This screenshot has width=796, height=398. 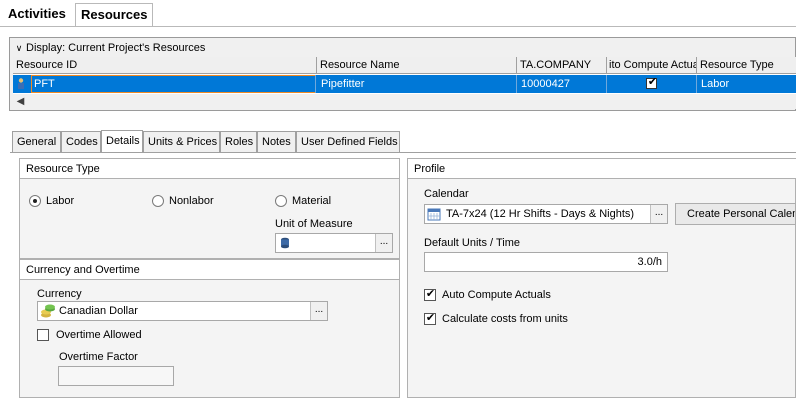 What do you see at coordinates (59, 294) in the screenshot?
I see `currency-label: Currency` at bounding box center [59, 294].